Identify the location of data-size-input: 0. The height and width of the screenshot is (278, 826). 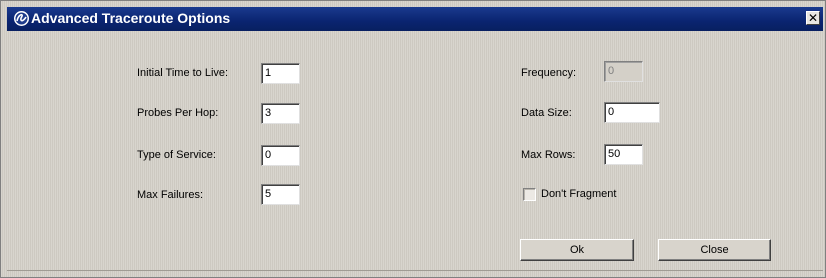
(632, 112).